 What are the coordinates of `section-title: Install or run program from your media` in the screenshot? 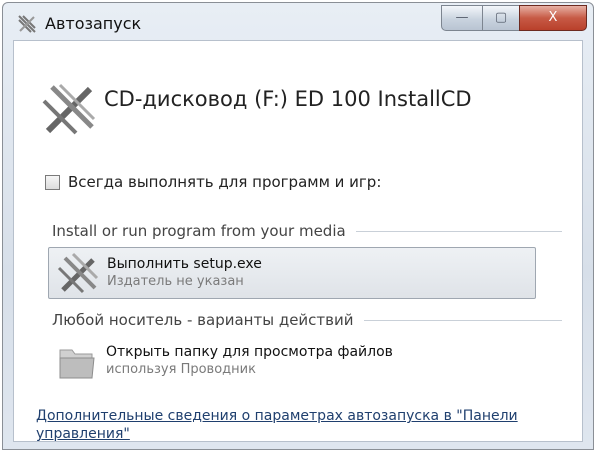 It's located at (199, 231).